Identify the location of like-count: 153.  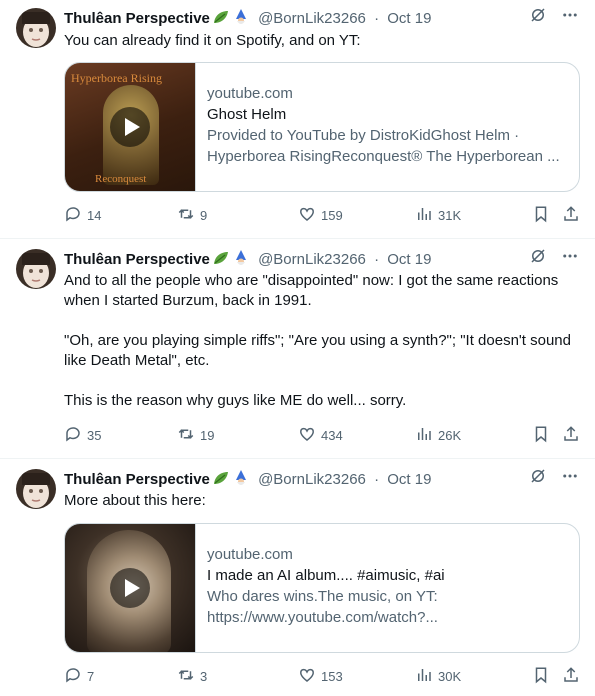
(332, 676).